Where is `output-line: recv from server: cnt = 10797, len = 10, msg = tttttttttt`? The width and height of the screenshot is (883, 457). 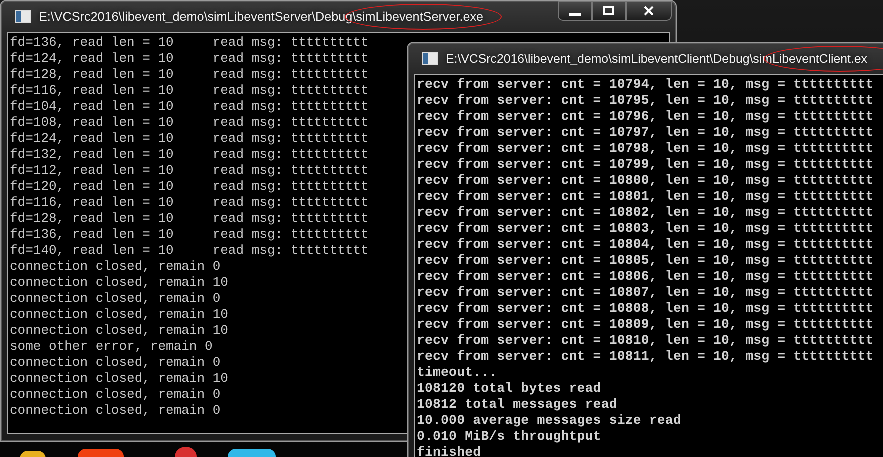
output-line: recv from server: cnt = 10797, len = 10, msg = tttttttttt is located at coordinates (645, 133).